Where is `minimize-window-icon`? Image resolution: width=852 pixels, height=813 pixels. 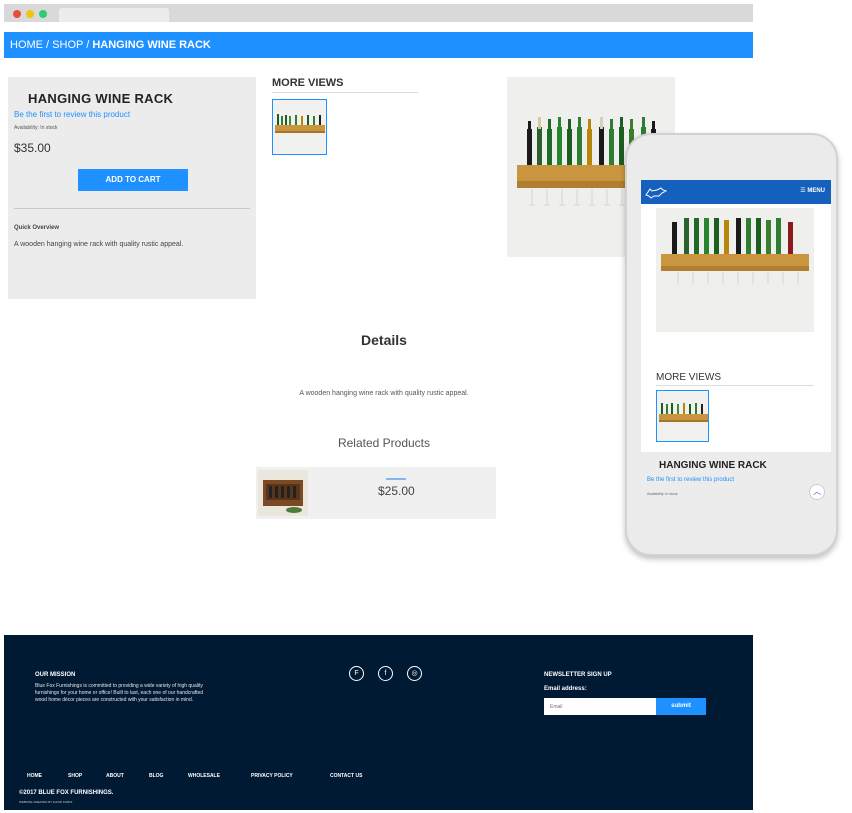
minimize-window-icon is located at coordinates (30, 14).